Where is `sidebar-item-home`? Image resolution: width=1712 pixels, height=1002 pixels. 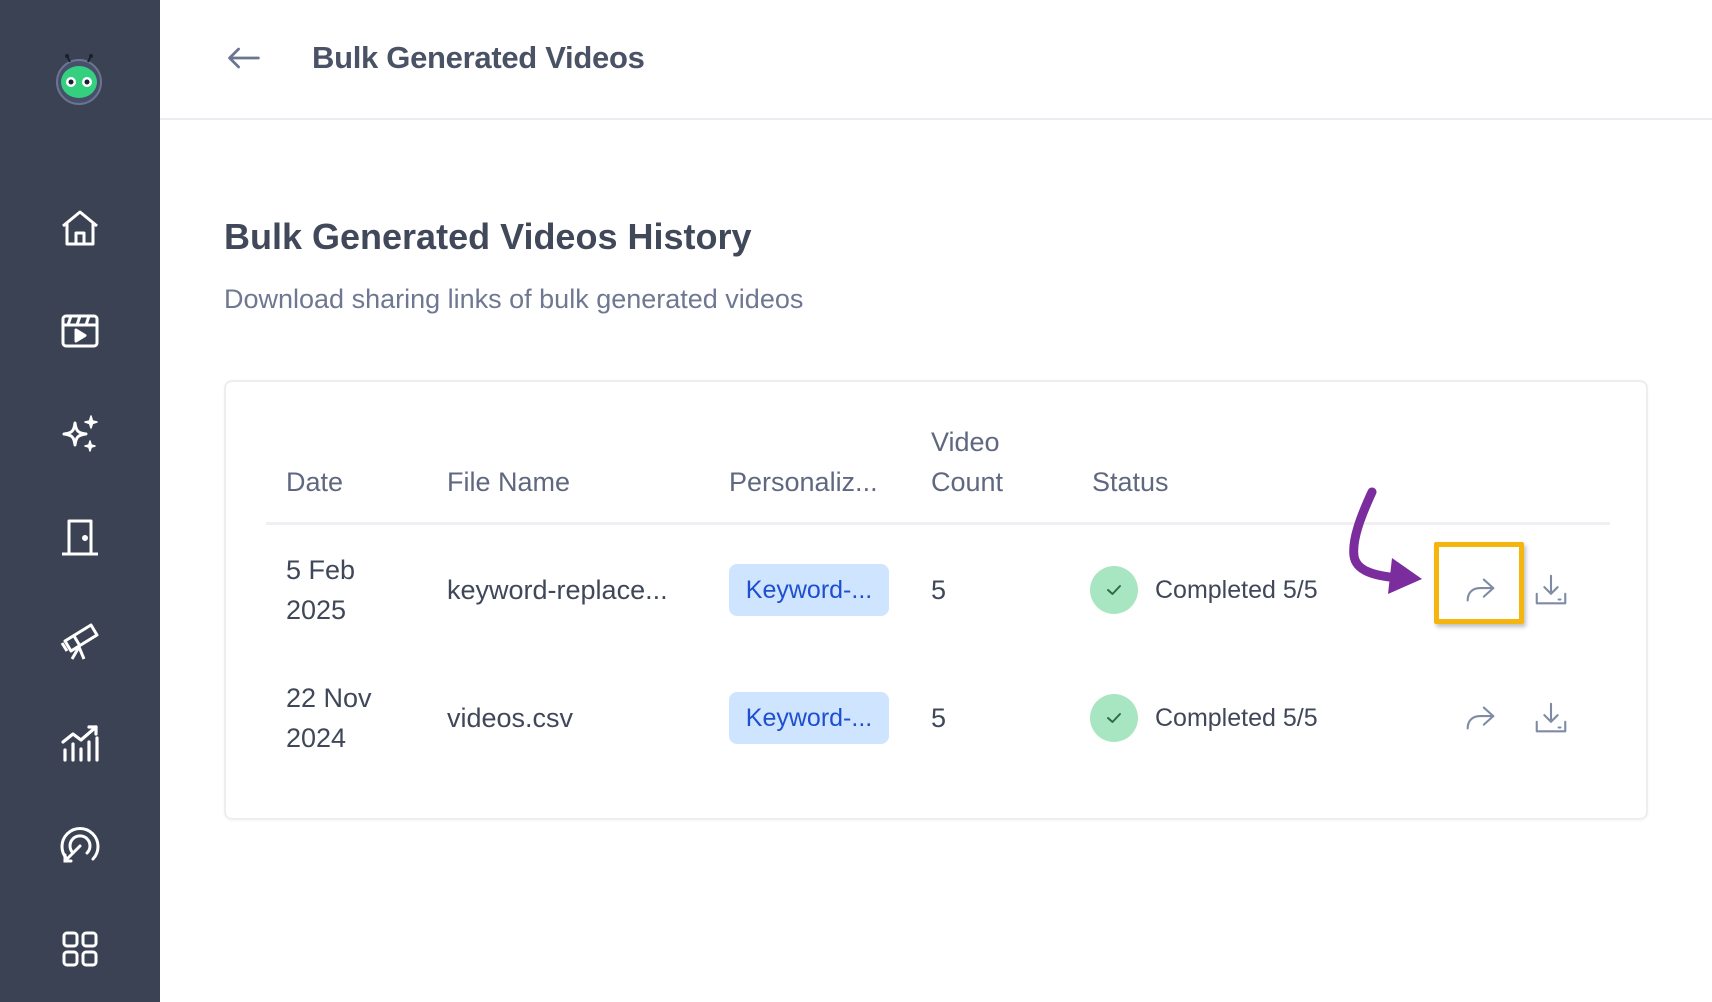 sidebar-item-home is located at coordinates (80, 228).